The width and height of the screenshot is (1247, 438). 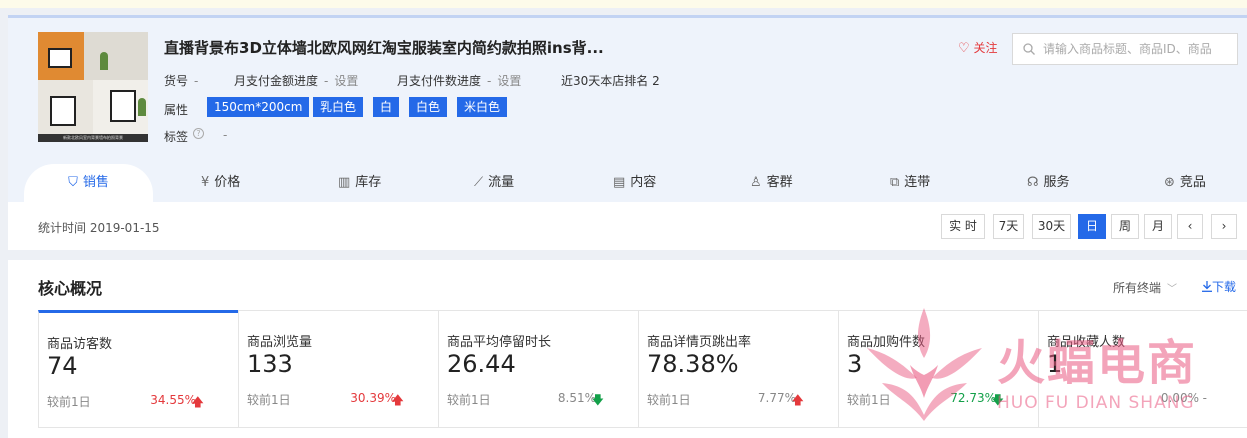 I want to click on period-day-button: 日, so click(x=1092, y=226).